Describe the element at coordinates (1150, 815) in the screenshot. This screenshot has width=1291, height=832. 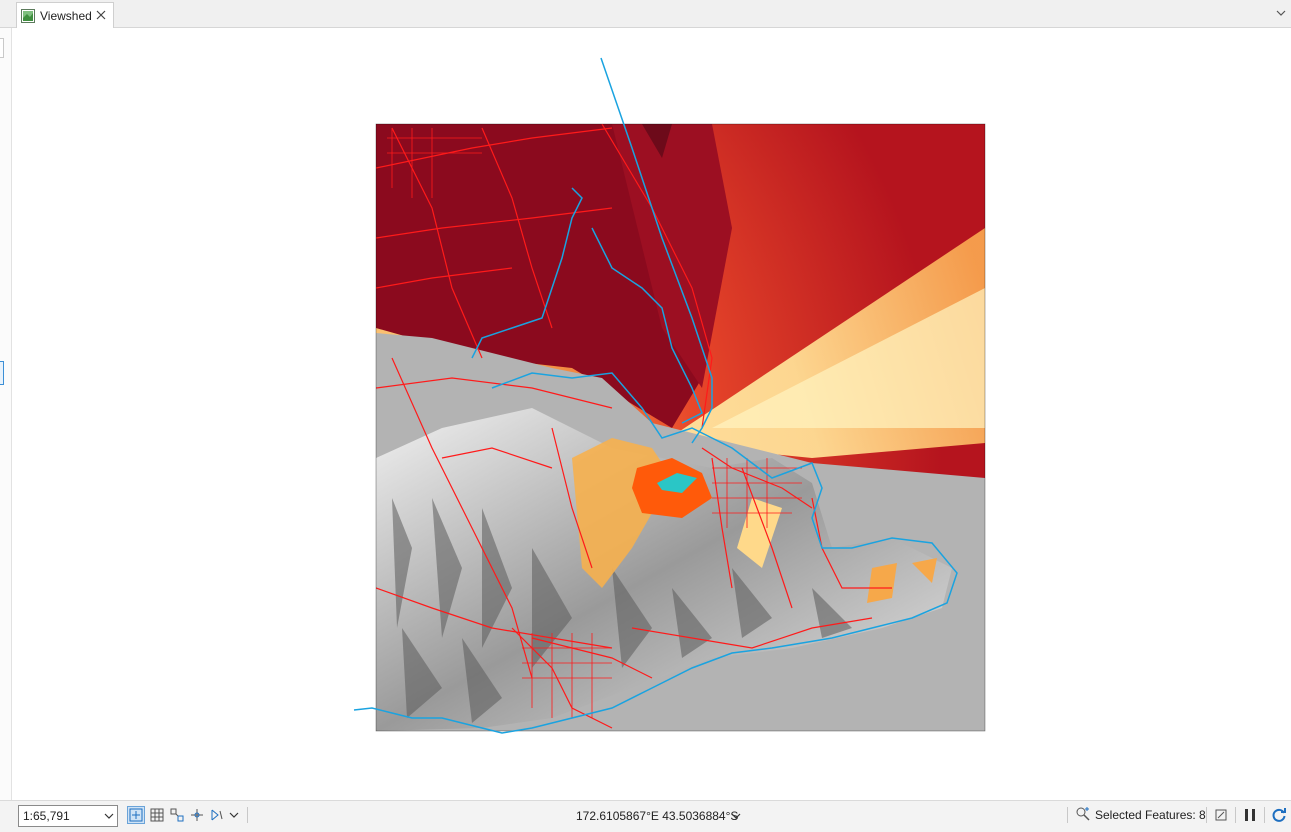
I see `selected-features-label: Selected Features: 8` at that location.